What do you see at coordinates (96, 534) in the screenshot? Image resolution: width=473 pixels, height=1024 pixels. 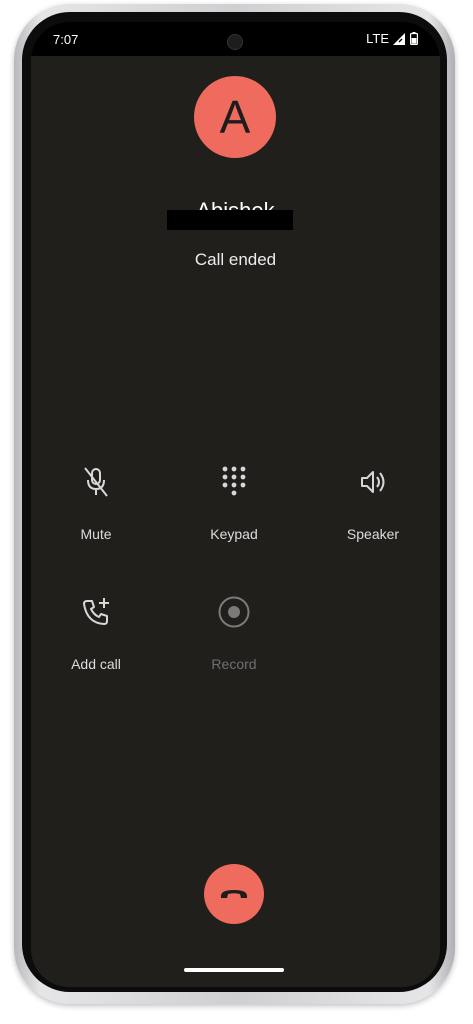 I see `mute-label: Mute` at bounding box center [96, 534].